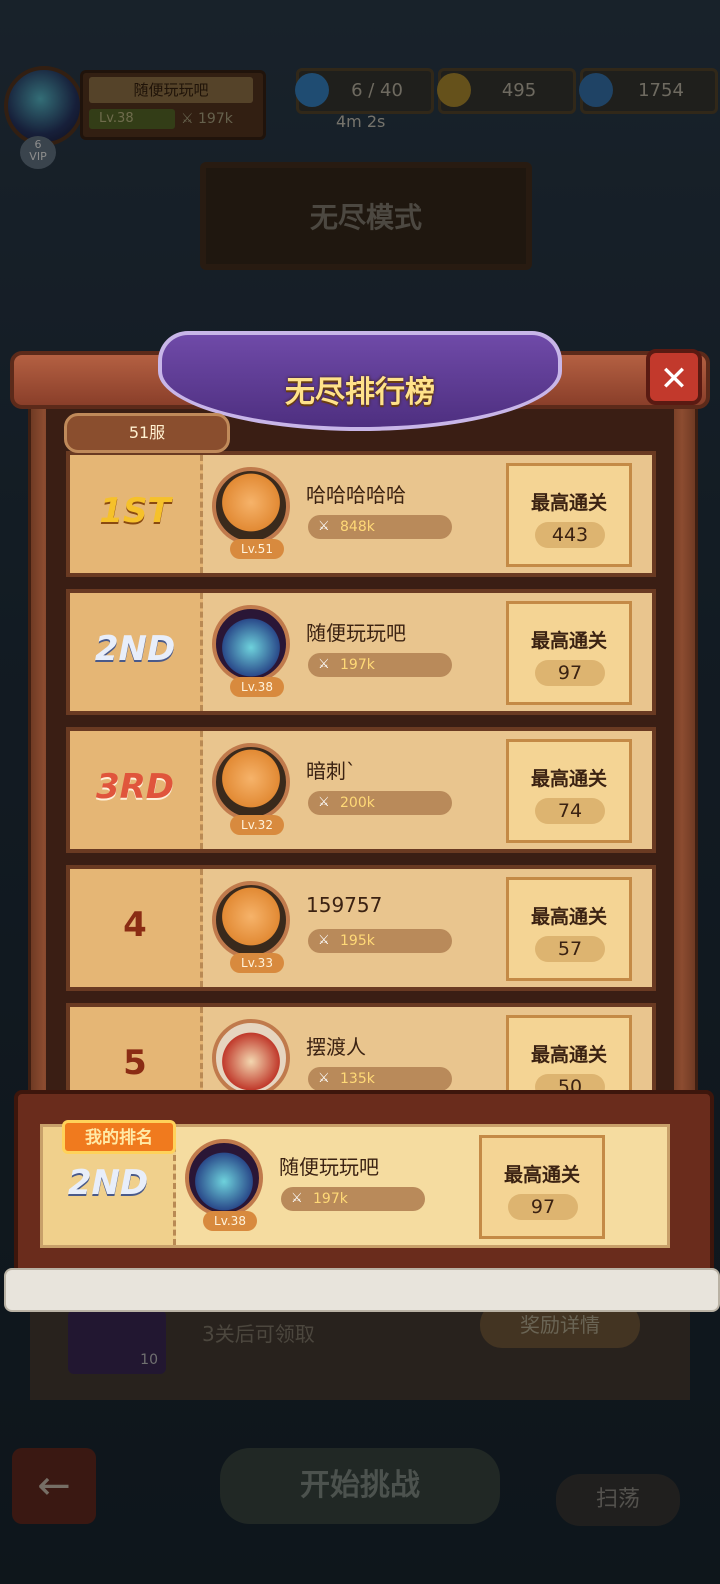  I want to click on power-bar: ⚔ 135k, so click(380, 1079).